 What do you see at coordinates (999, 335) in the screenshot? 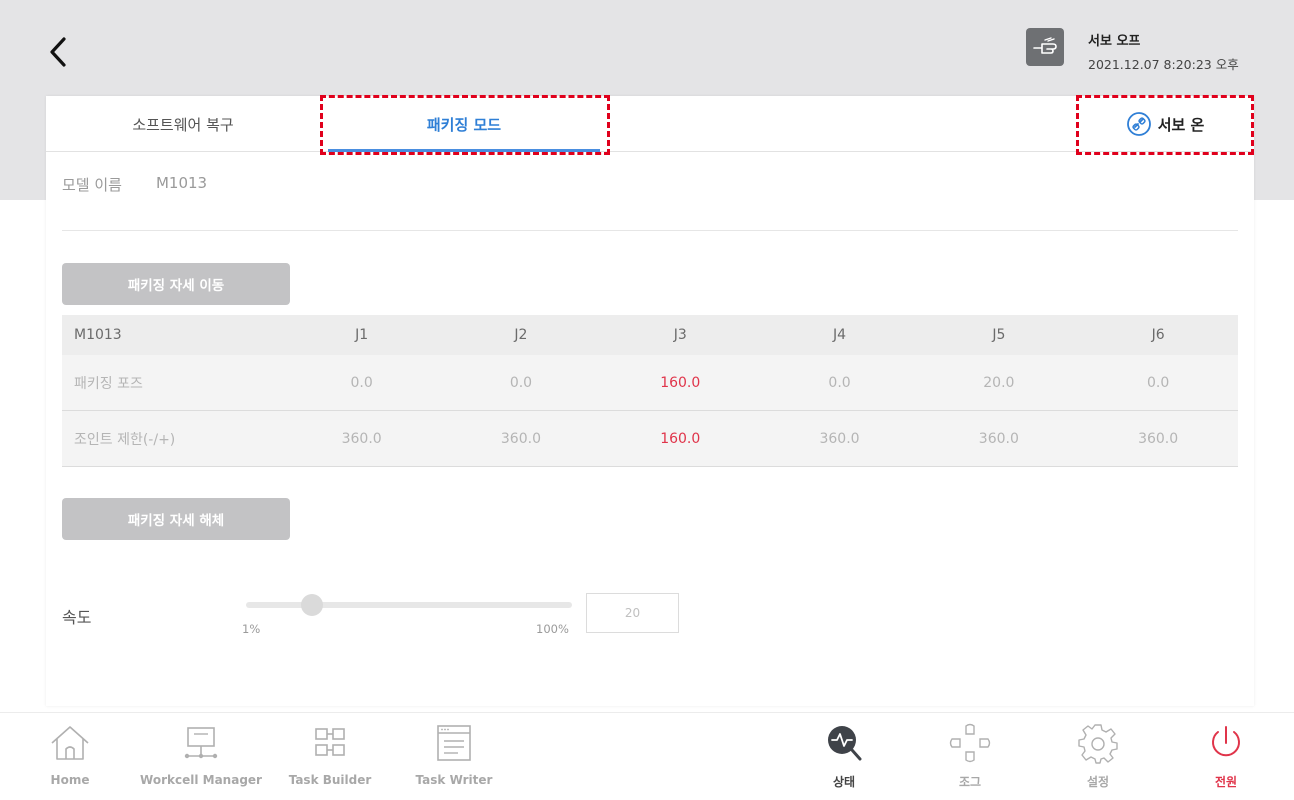
I see `table-header-j5: J5` at bounding box center [999, 335].